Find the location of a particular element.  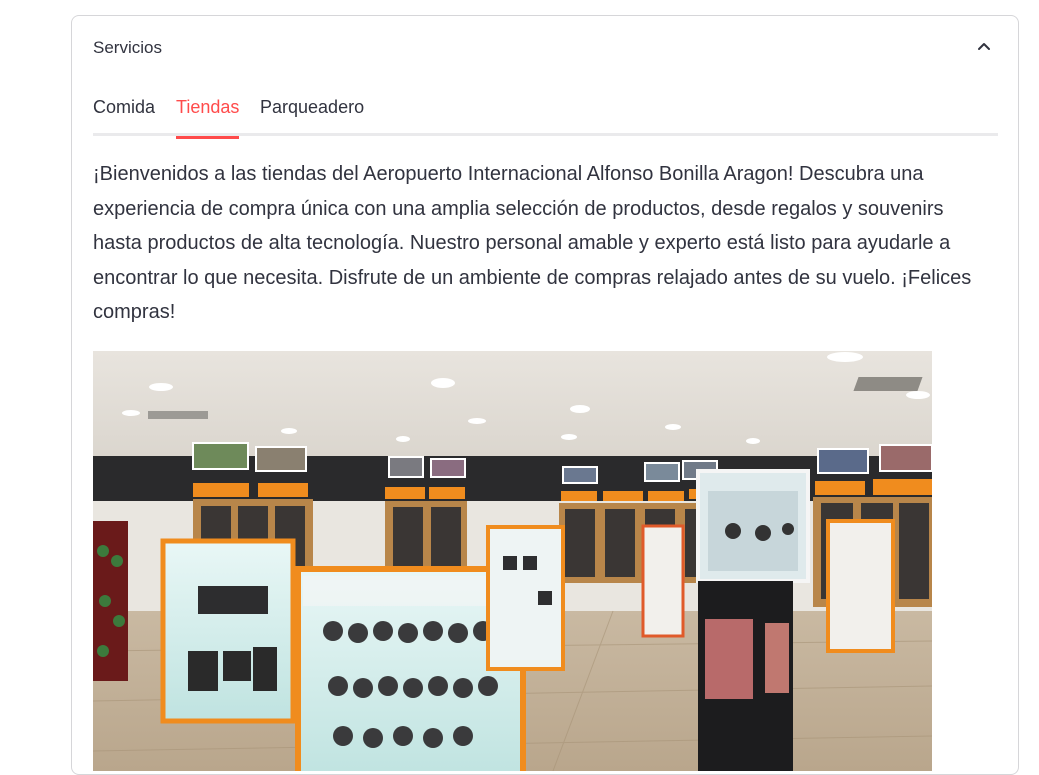

tab-label: Comida is located at coordinates (124, 107).